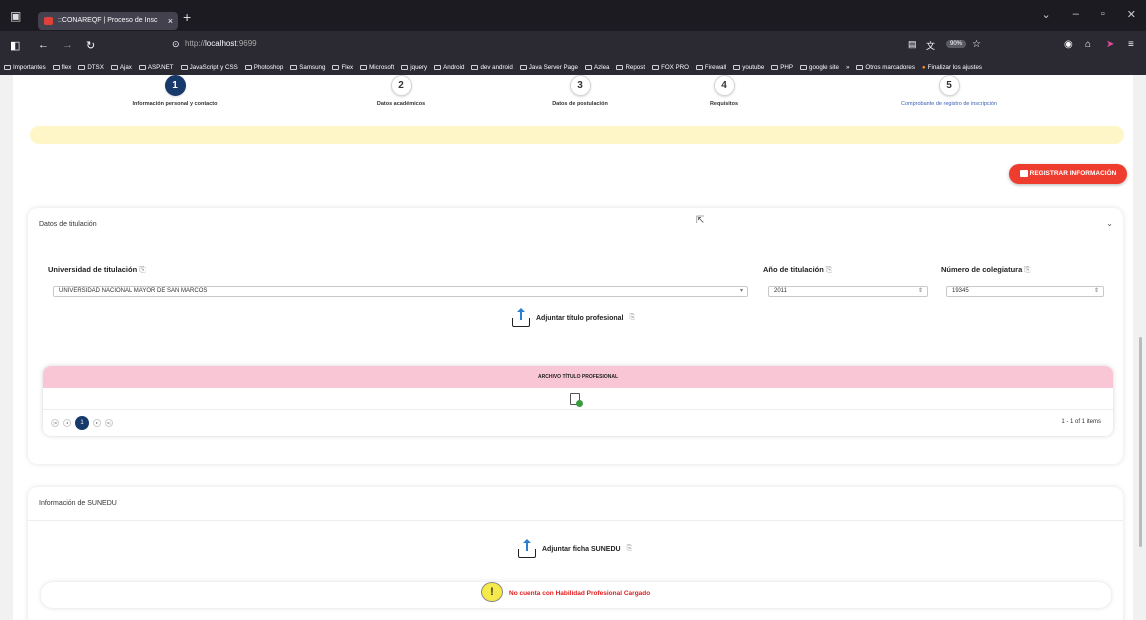 Image resolution: width=1146 pixels, height=620 pixels. I want to click on step-5: 5 Comprobante de registro de inscripción, so click(949, 91).